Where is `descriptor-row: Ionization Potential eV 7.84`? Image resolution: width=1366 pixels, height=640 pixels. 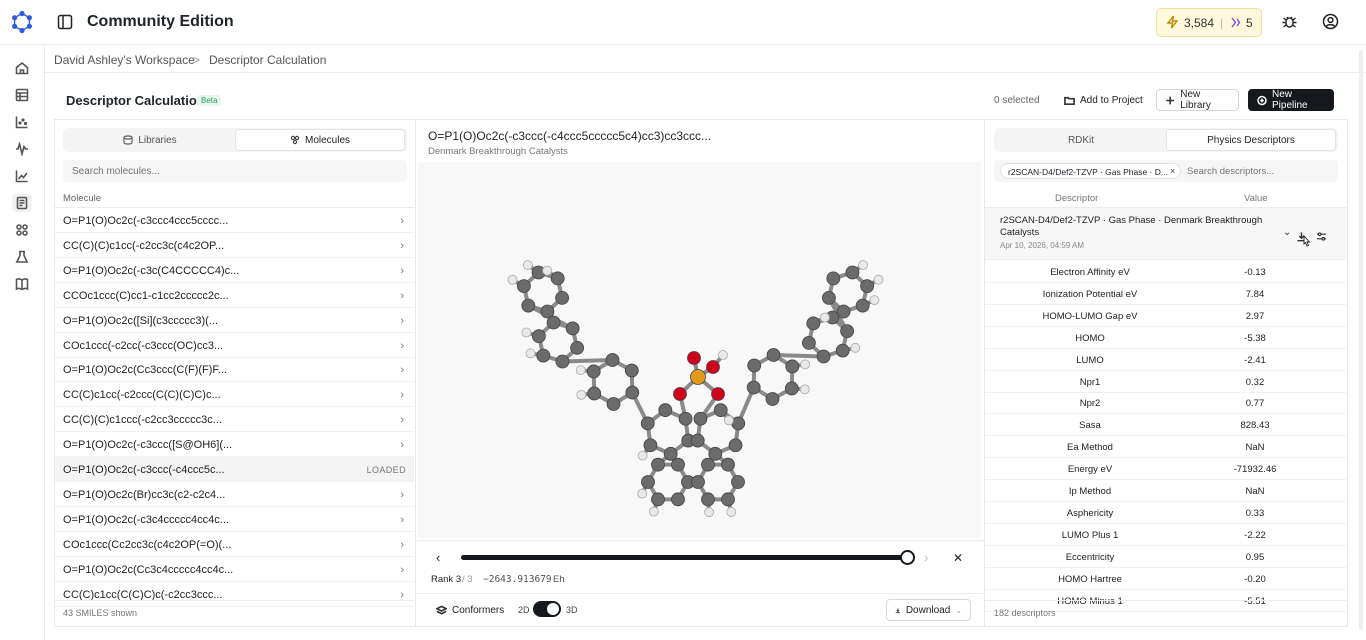
descriptor-row: Ionization Potential eV 7.84 is located at coordinates (1165, 294).